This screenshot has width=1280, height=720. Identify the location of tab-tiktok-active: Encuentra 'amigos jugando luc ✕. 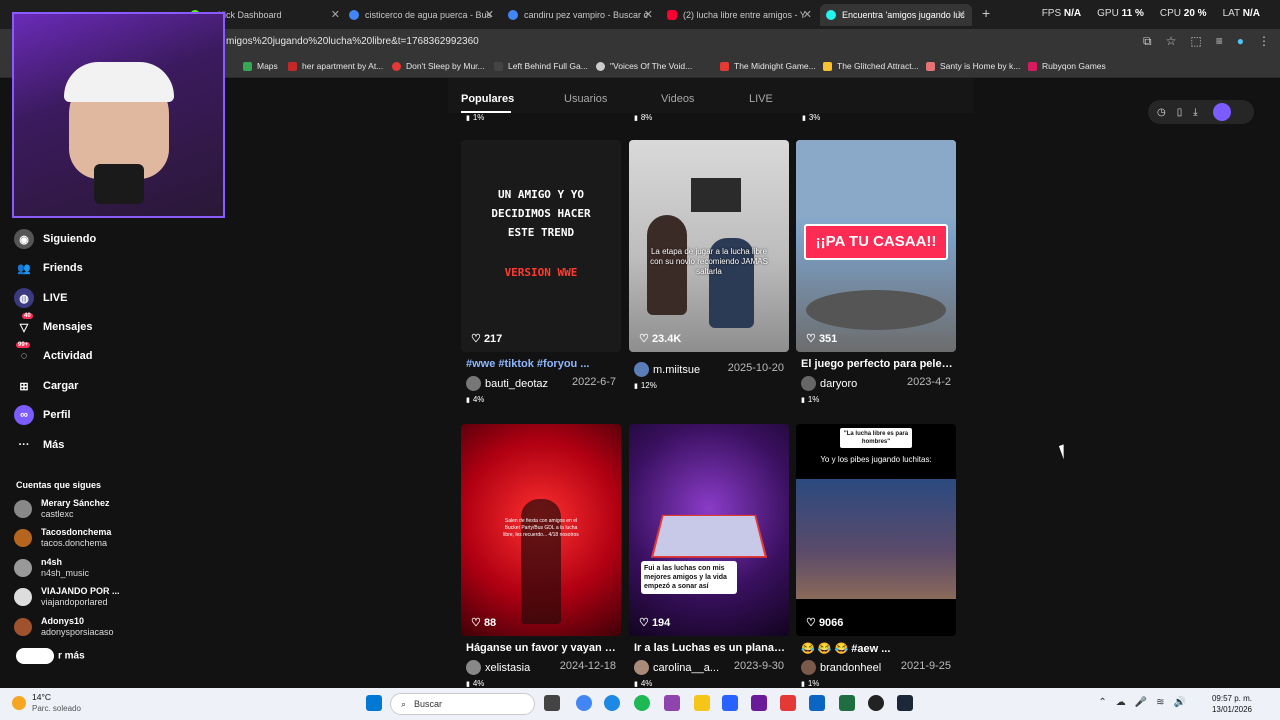
(896, 15).